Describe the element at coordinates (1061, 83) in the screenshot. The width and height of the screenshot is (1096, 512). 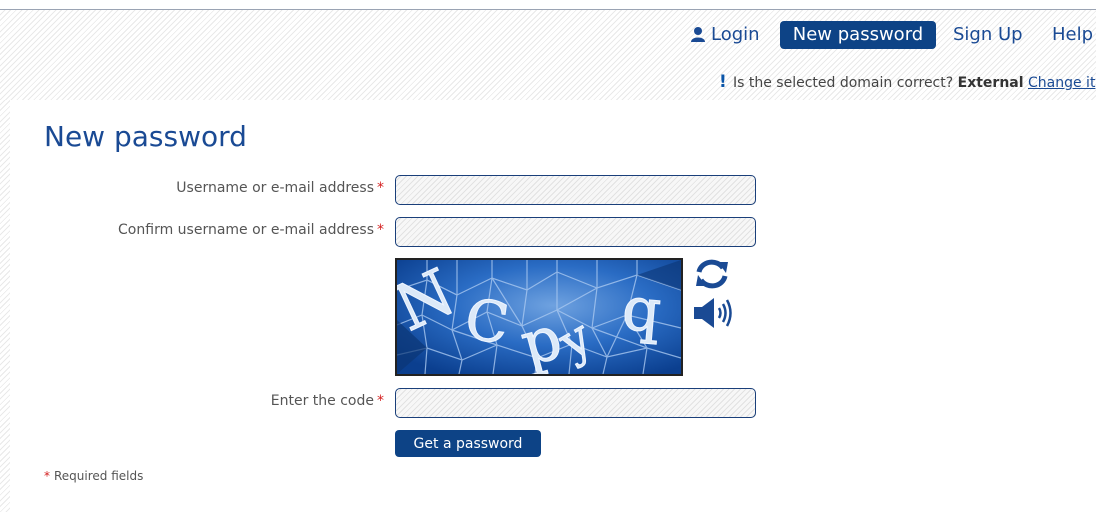
I see `change-domain-link: Change it` at that location.